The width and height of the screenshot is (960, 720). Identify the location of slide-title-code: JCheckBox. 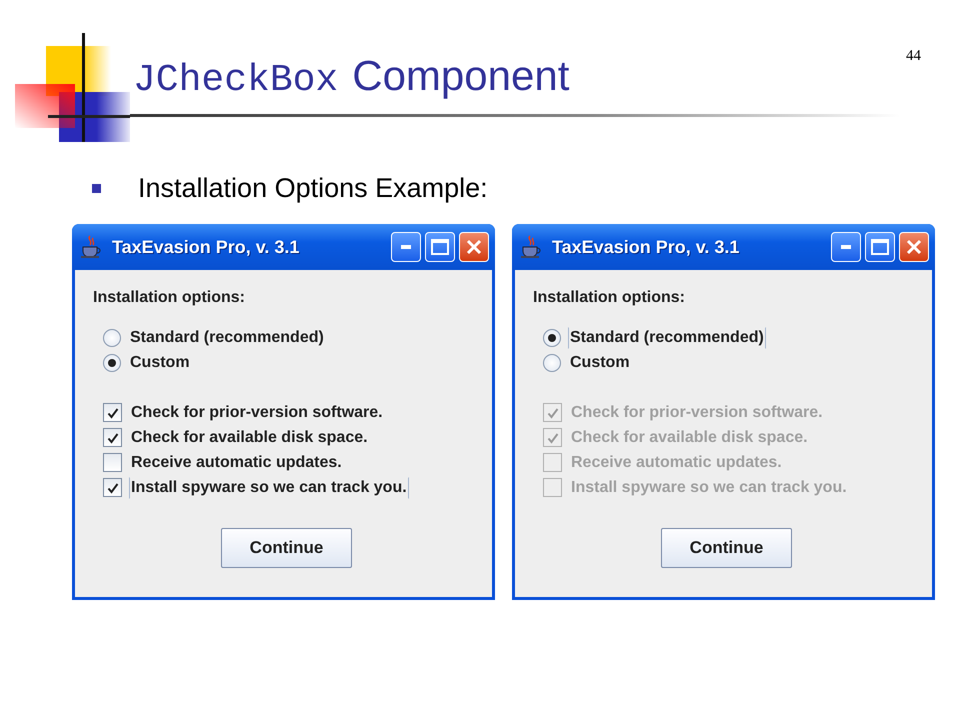
(235, 80).